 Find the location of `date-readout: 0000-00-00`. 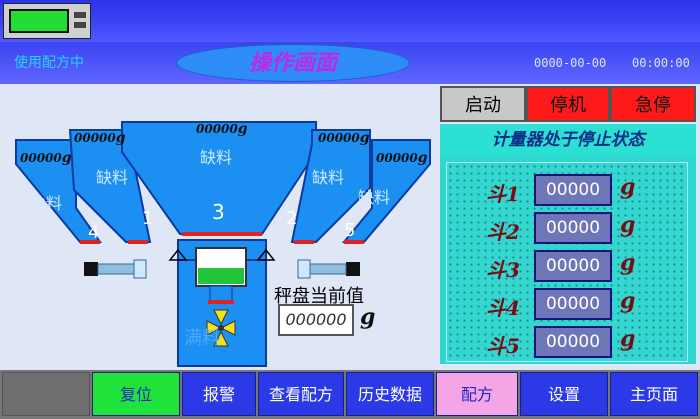

date-readout: 0000-00-00 is located at coordinates (570, 63).